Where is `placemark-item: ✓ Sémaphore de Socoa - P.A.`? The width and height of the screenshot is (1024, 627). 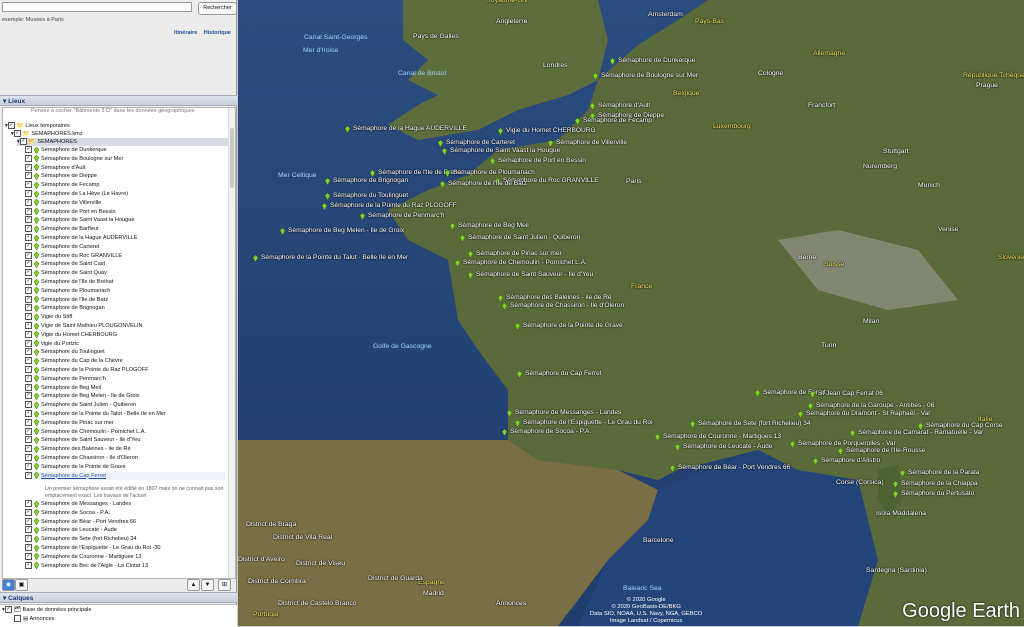 placemark-item: ✓ Sémaphore de Socoa - P.A. is located at coordinates (67, 512).